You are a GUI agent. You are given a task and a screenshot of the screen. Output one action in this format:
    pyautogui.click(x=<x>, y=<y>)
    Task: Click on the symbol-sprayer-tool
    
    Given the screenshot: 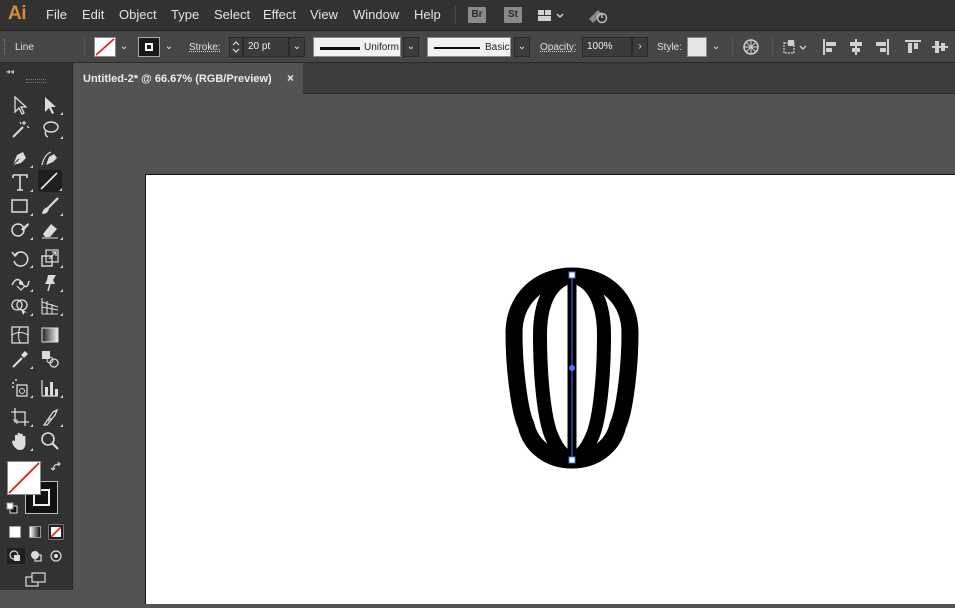 What is the action you would take?
    pyautogui.click(x=21, y=388)
    